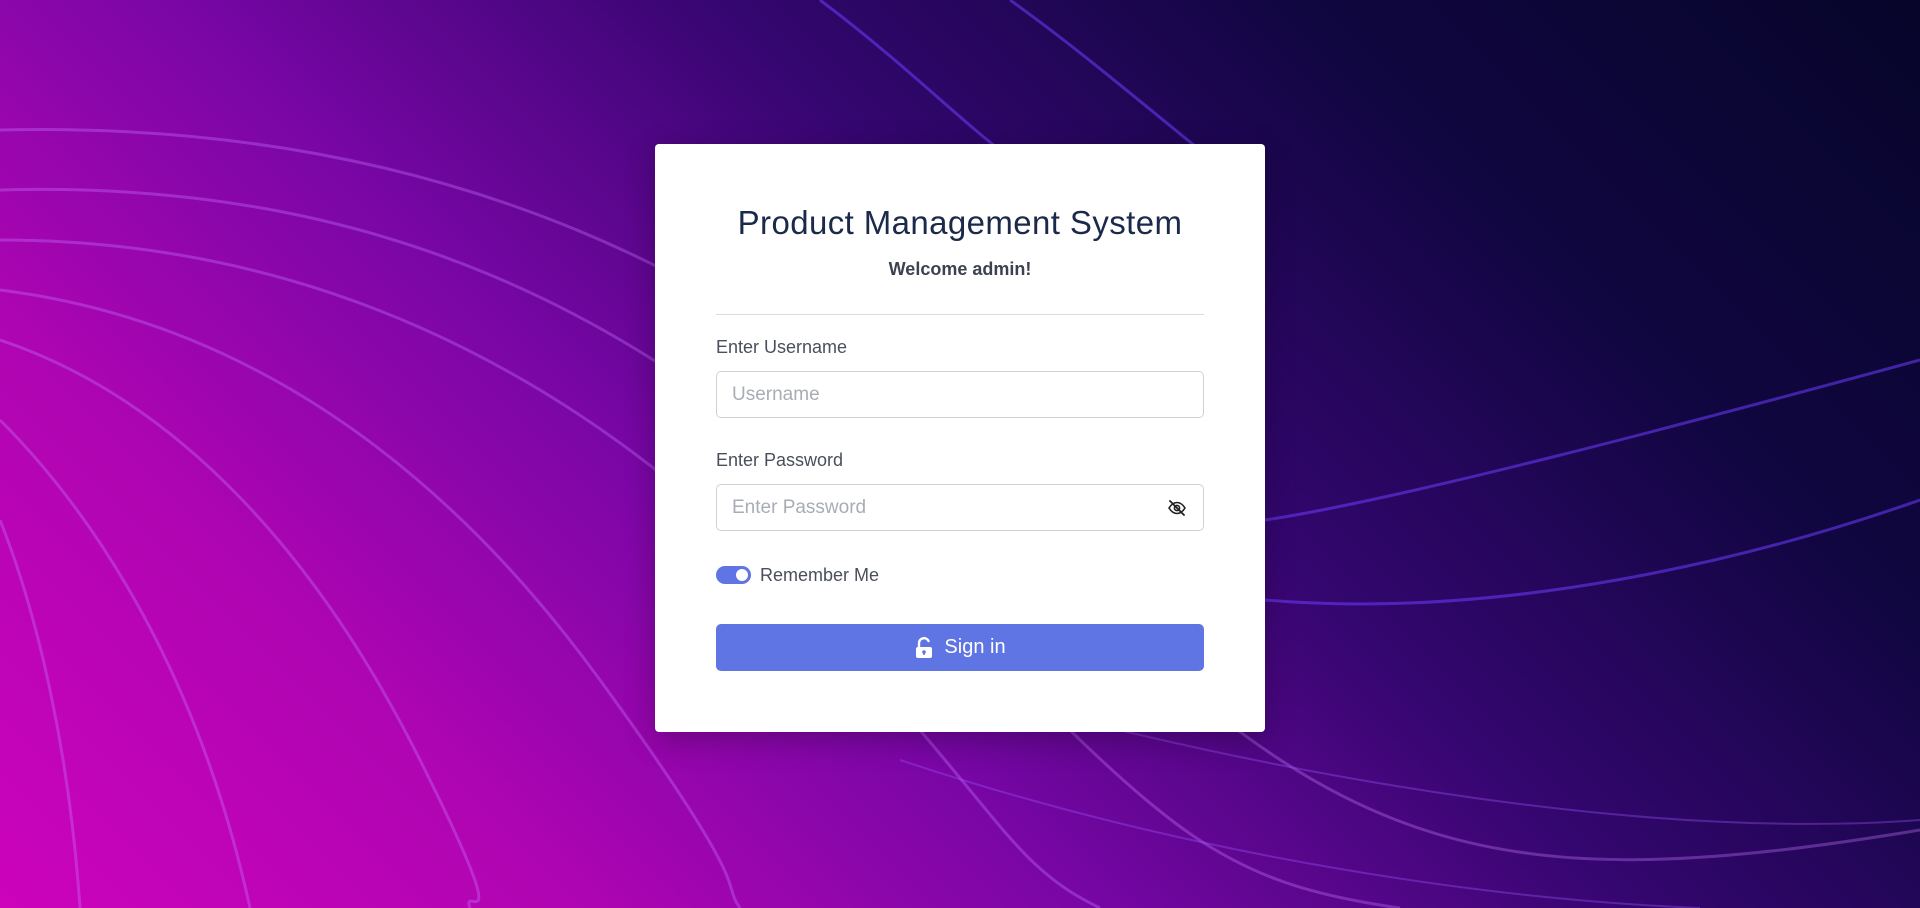  What do you see at coordinates (780, 460) in the screenshot?
I see `password-label: Enter Password` at bounding box center [780, 460].